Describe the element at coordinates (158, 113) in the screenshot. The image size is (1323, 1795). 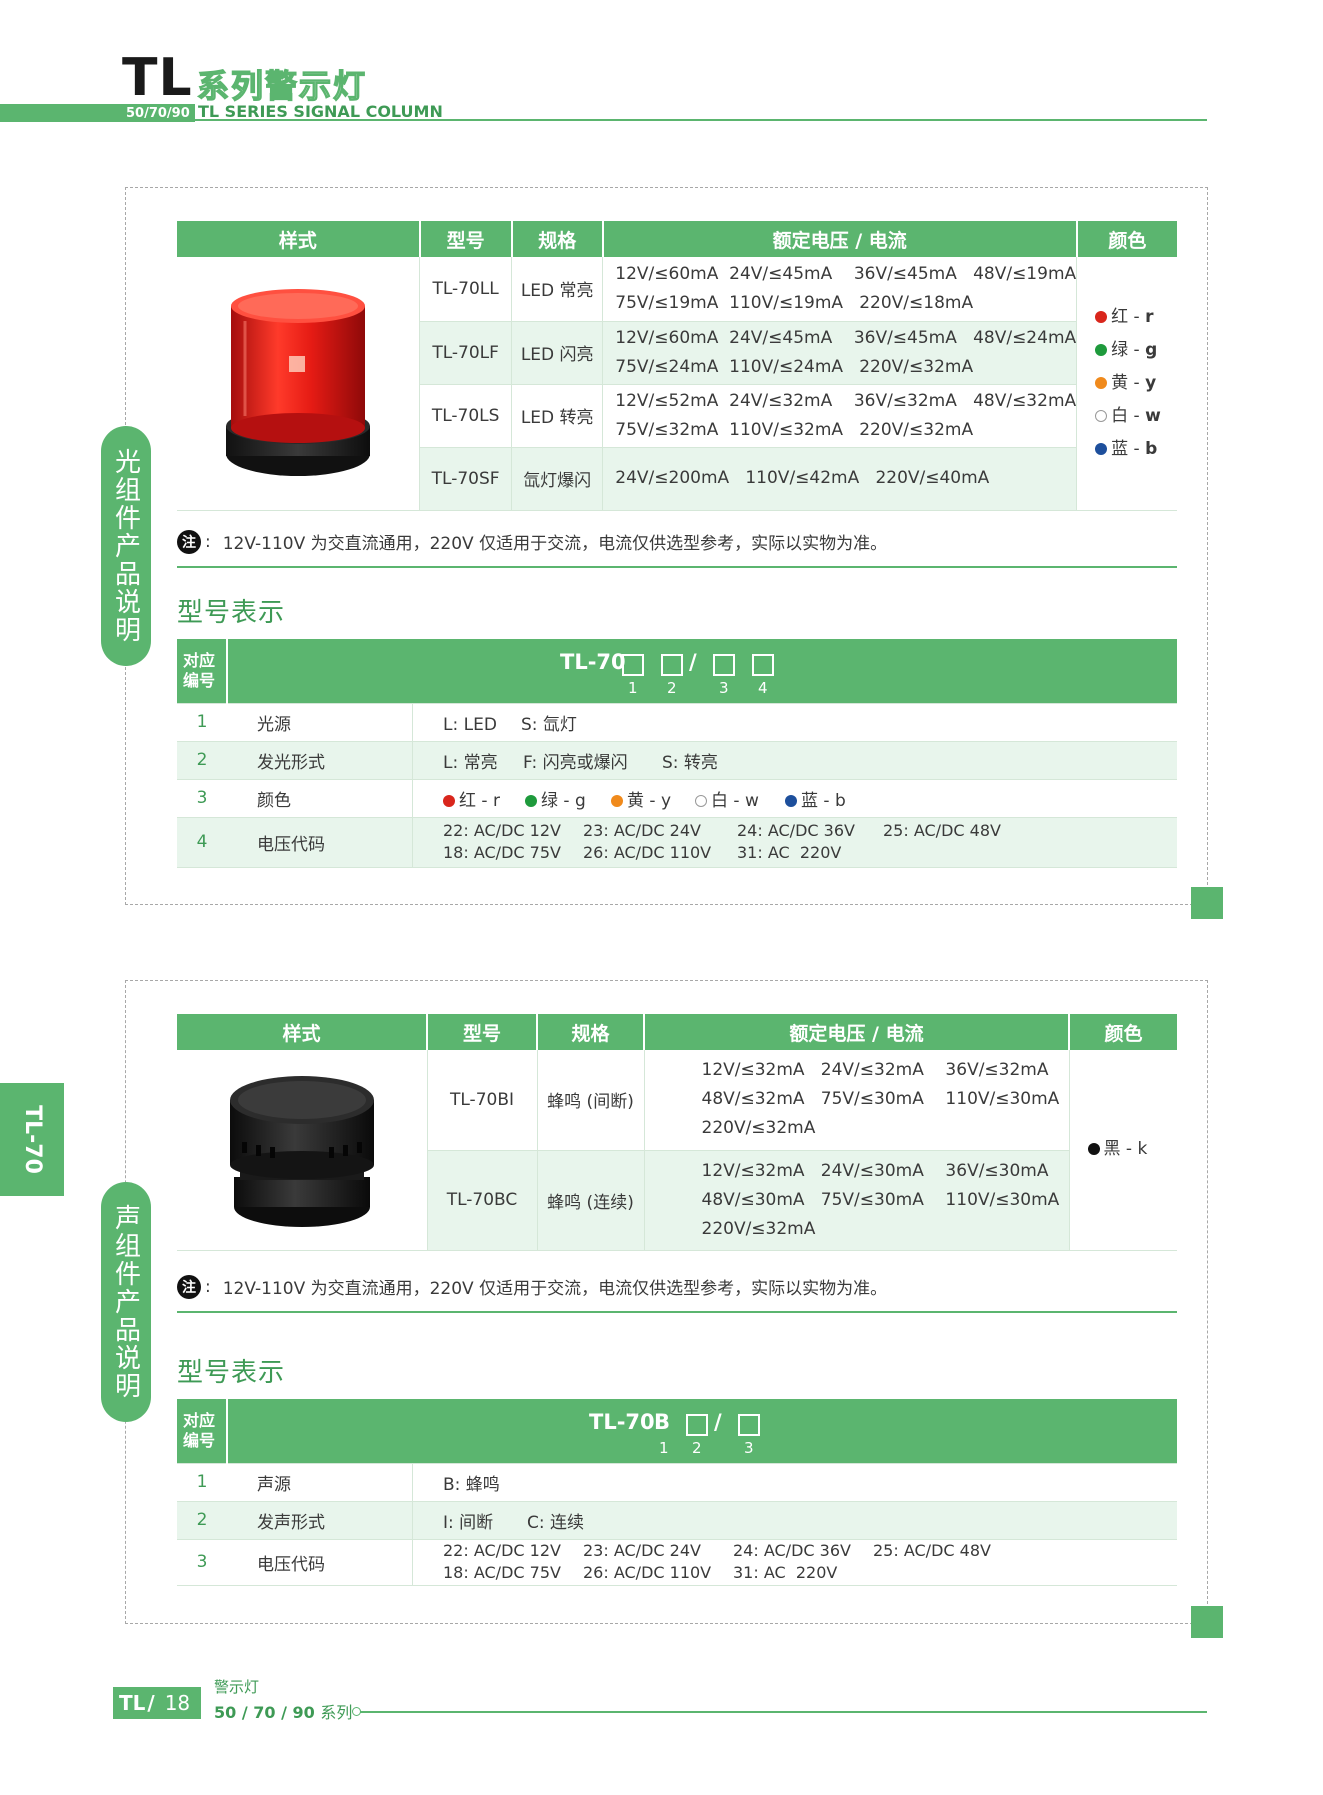
I see `series-sizes: 50/70/90` at that location.